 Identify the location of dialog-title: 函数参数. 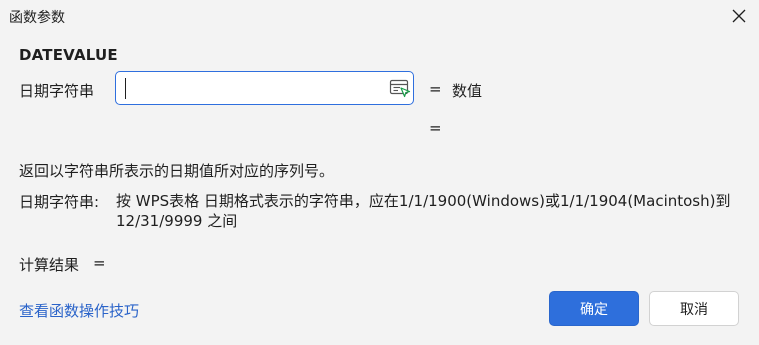
(37, 18).